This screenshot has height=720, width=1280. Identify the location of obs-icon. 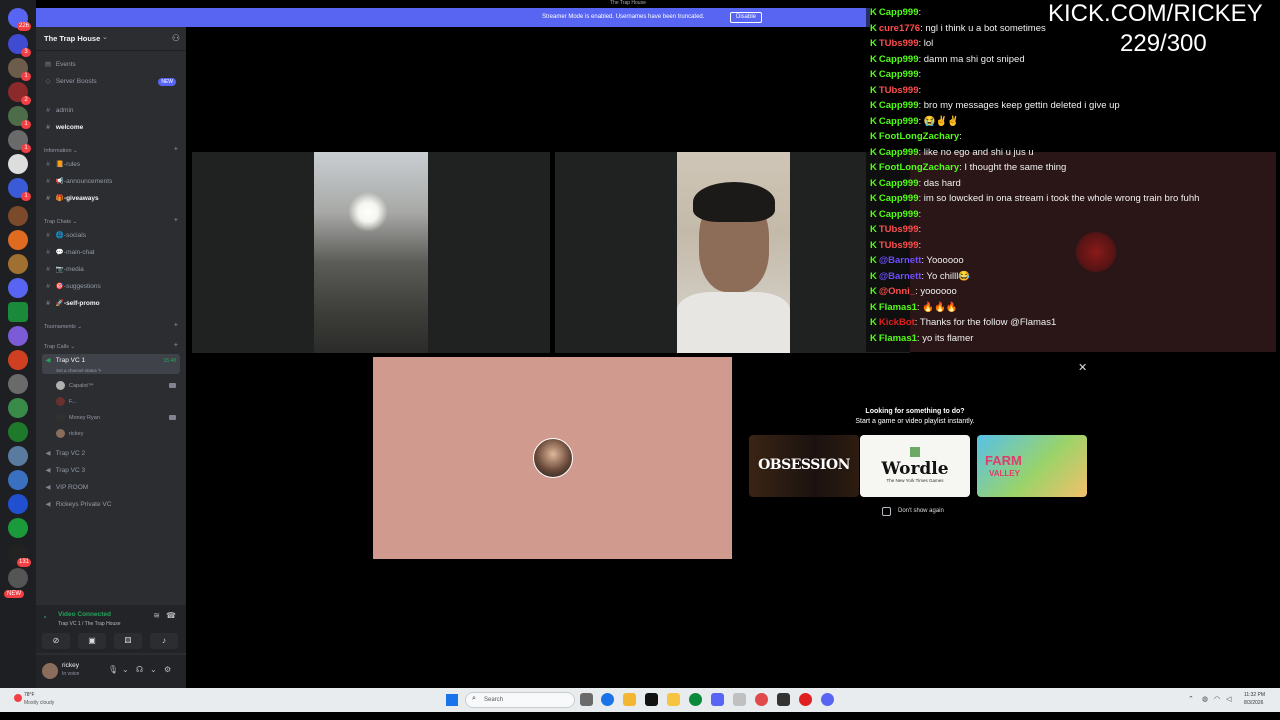
(805, 699).